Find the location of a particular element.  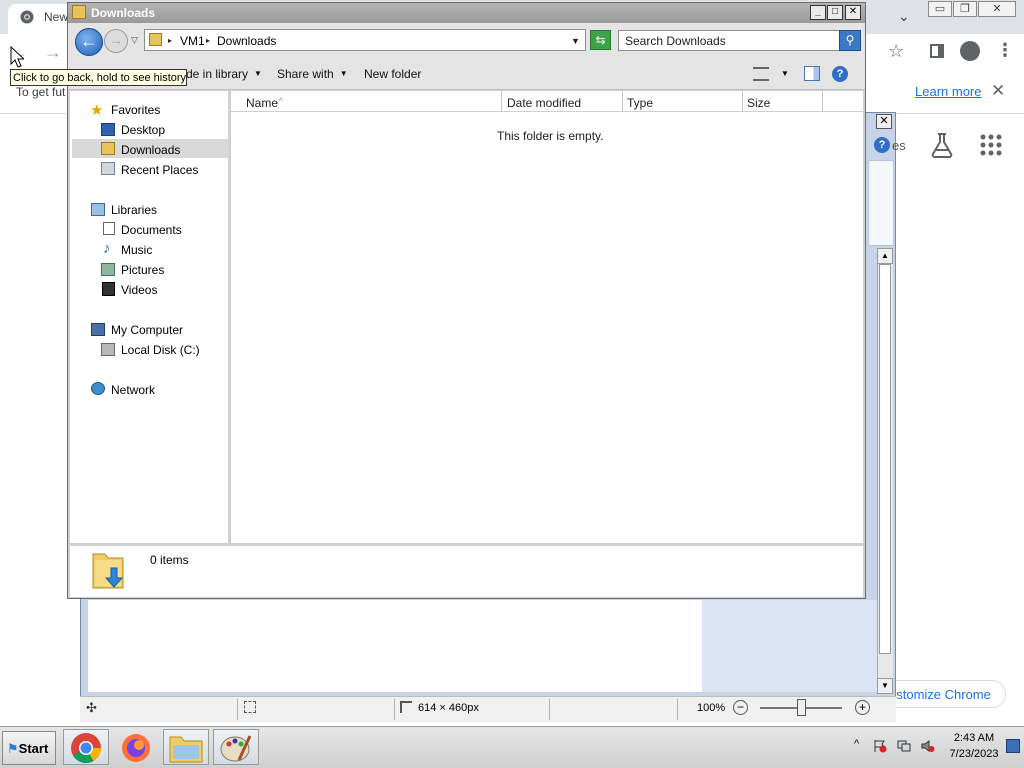

column-date-modified: Date modified is located at coordinates (544, 103).